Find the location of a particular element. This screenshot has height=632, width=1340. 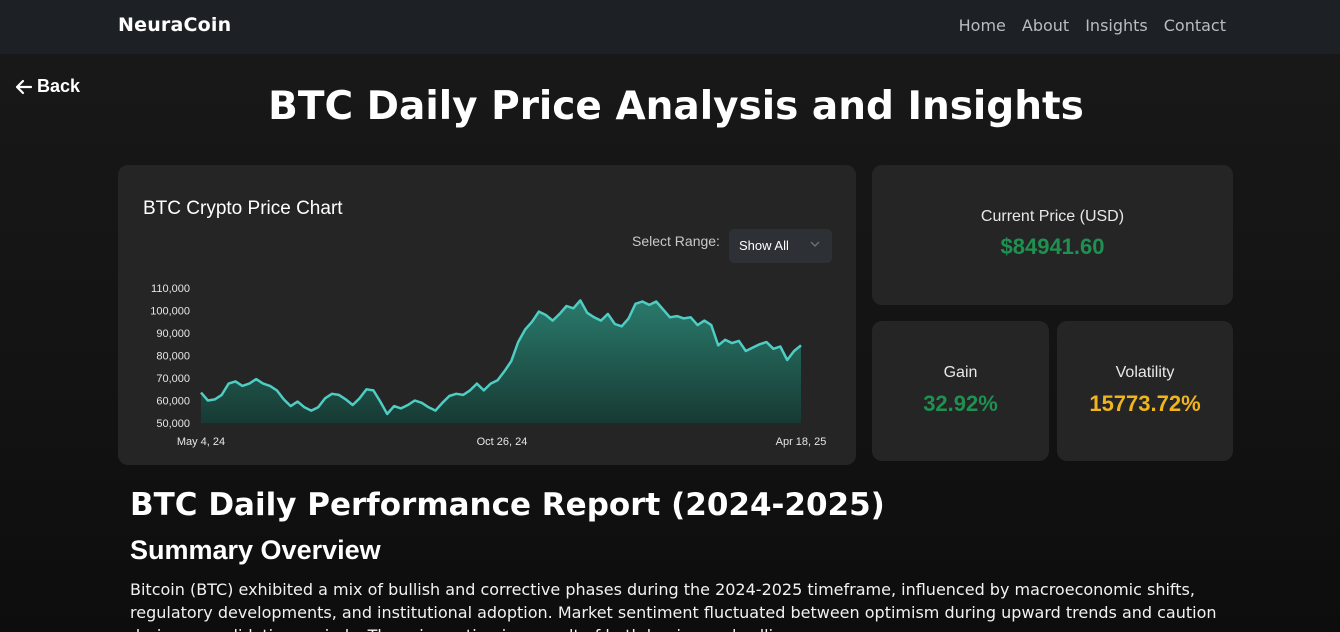

y-tick-label: 100,000 is located at coordinates (170, 312).